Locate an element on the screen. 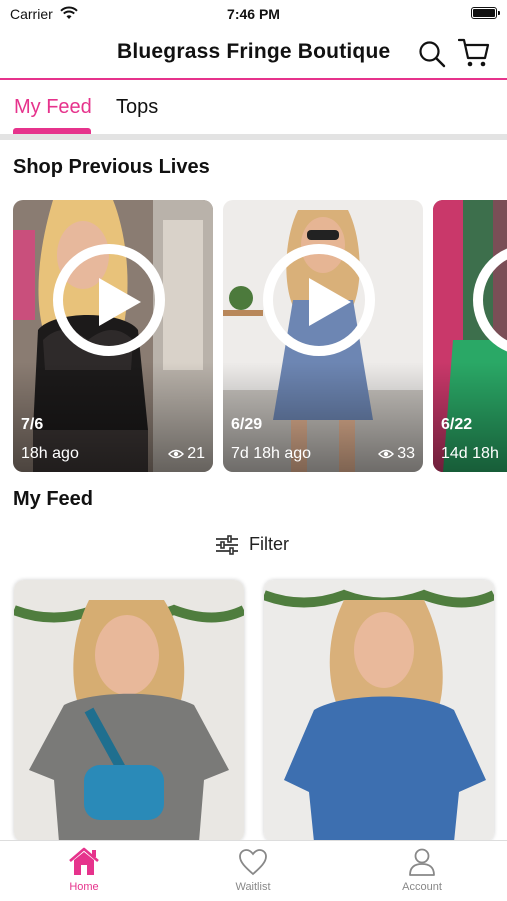 This screenshot has width=507, height=901. view-count: 33 is located at coordinates (406, 453).